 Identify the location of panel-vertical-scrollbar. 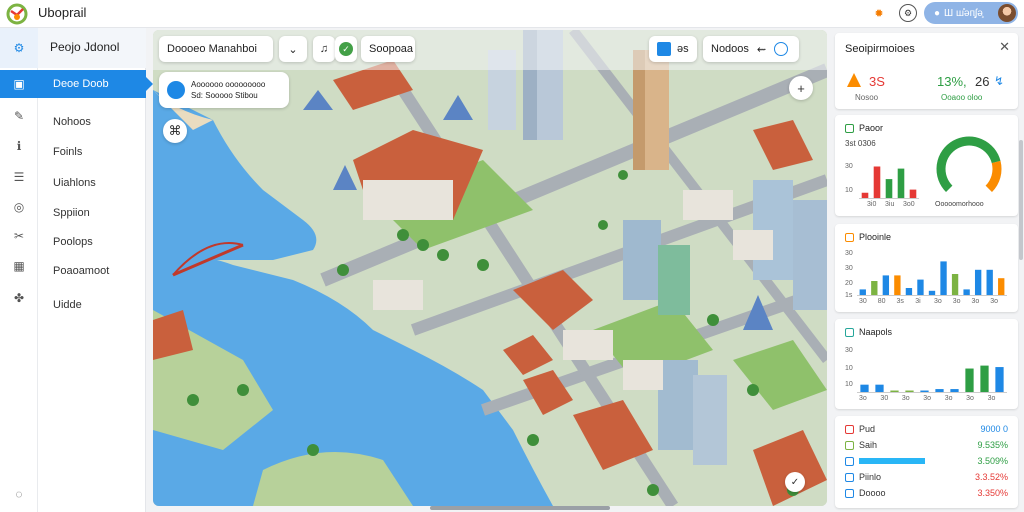
(1021, 200).